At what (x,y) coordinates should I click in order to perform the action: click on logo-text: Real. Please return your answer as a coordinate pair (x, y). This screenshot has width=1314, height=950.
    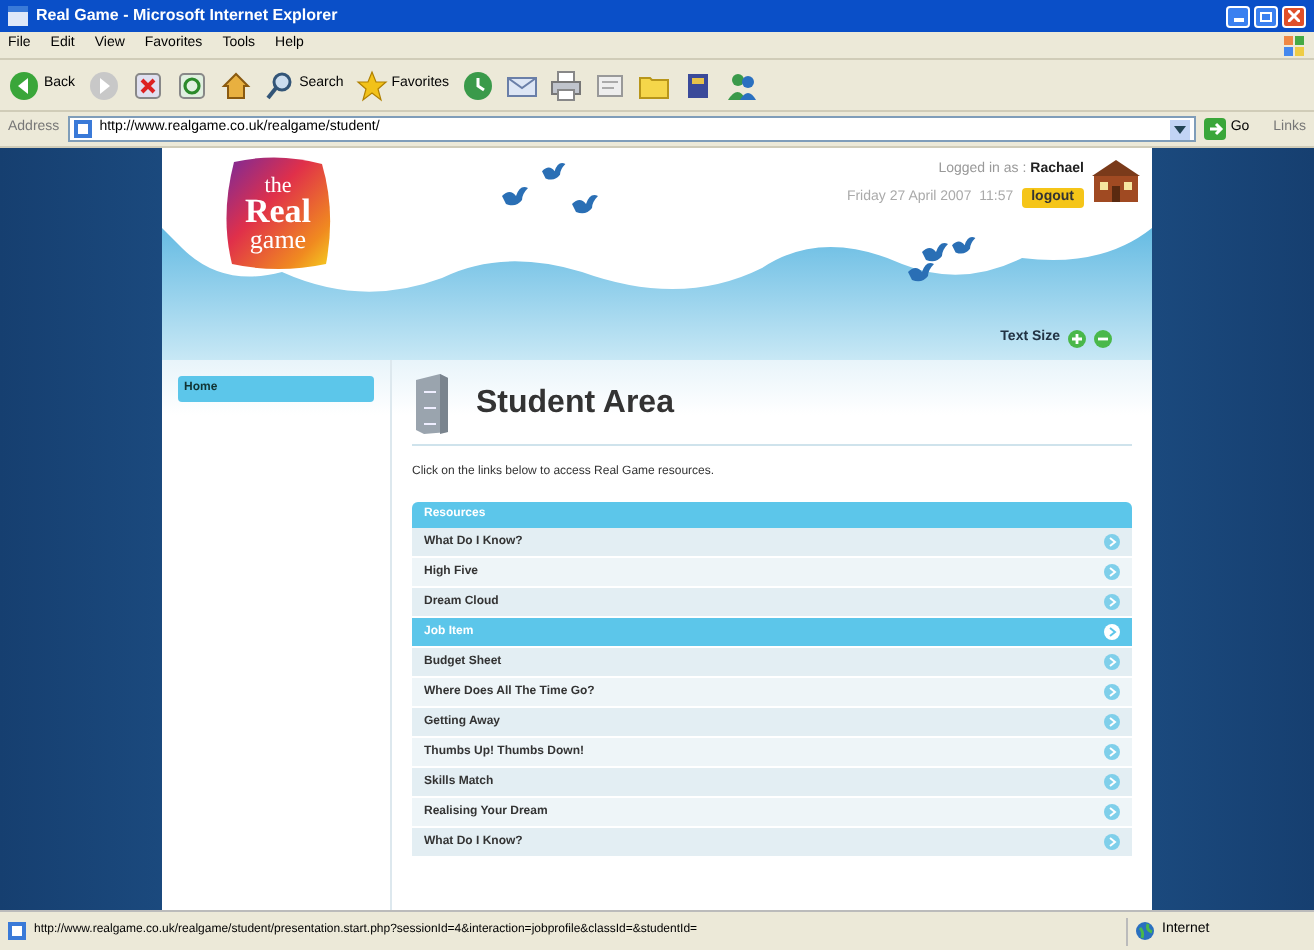
    Looking at the image, I should click on (278, 212).